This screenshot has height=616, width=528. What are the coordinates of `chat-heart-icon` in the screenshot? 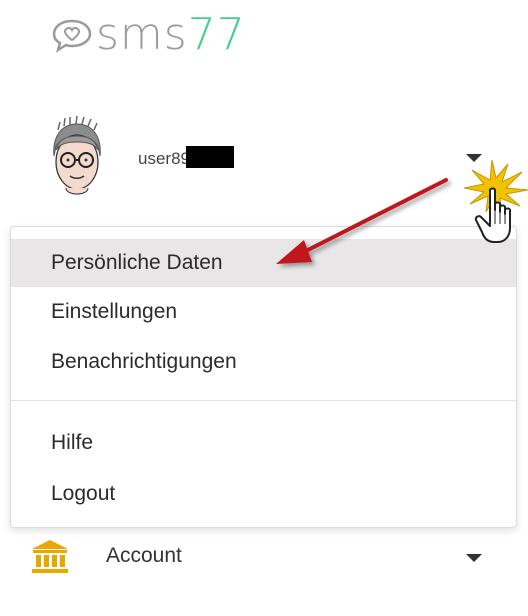 It's located at (72, 36).